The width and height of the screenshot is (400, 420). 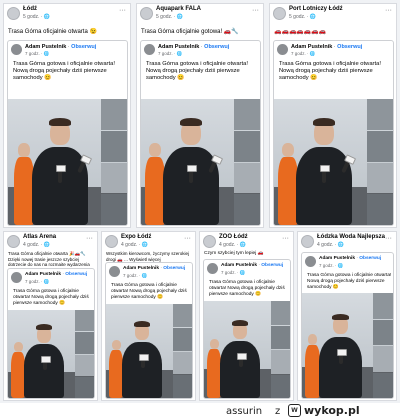 I want to click on page-name: Atlas Arena, so click(x=39, y=237).